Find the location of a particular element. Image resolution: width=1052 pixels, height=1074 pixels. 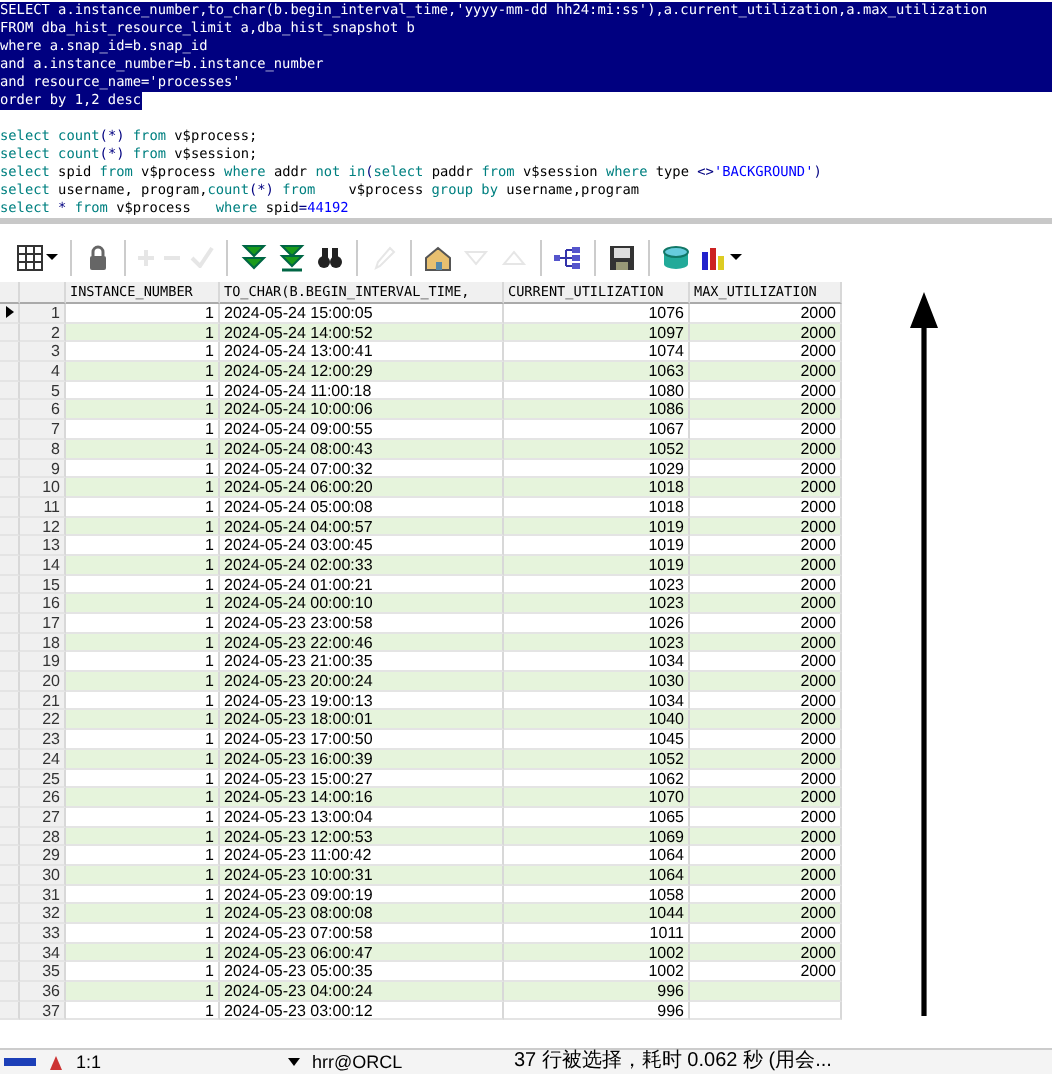

row-number: 12 is located at coordinates (43, 527).